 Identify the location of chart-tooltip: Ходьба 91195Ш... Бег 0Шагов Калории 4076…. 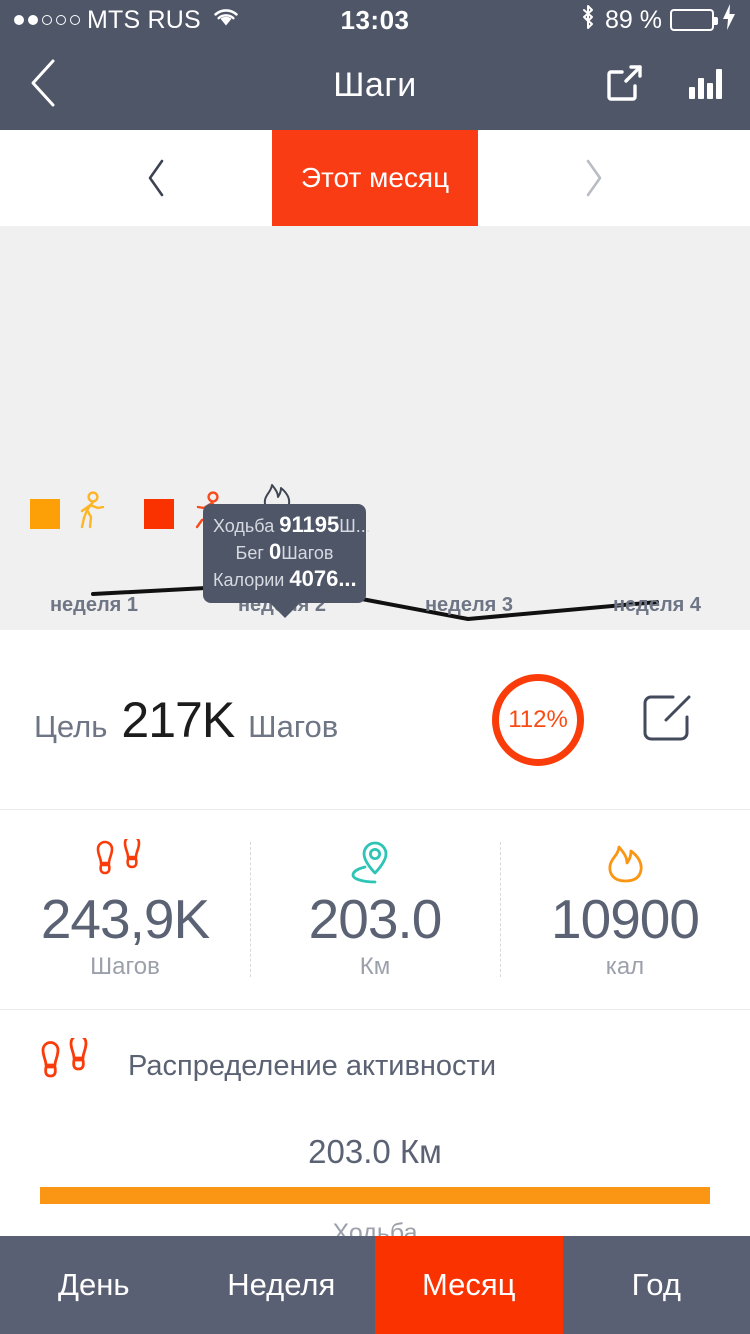
(287, 561).